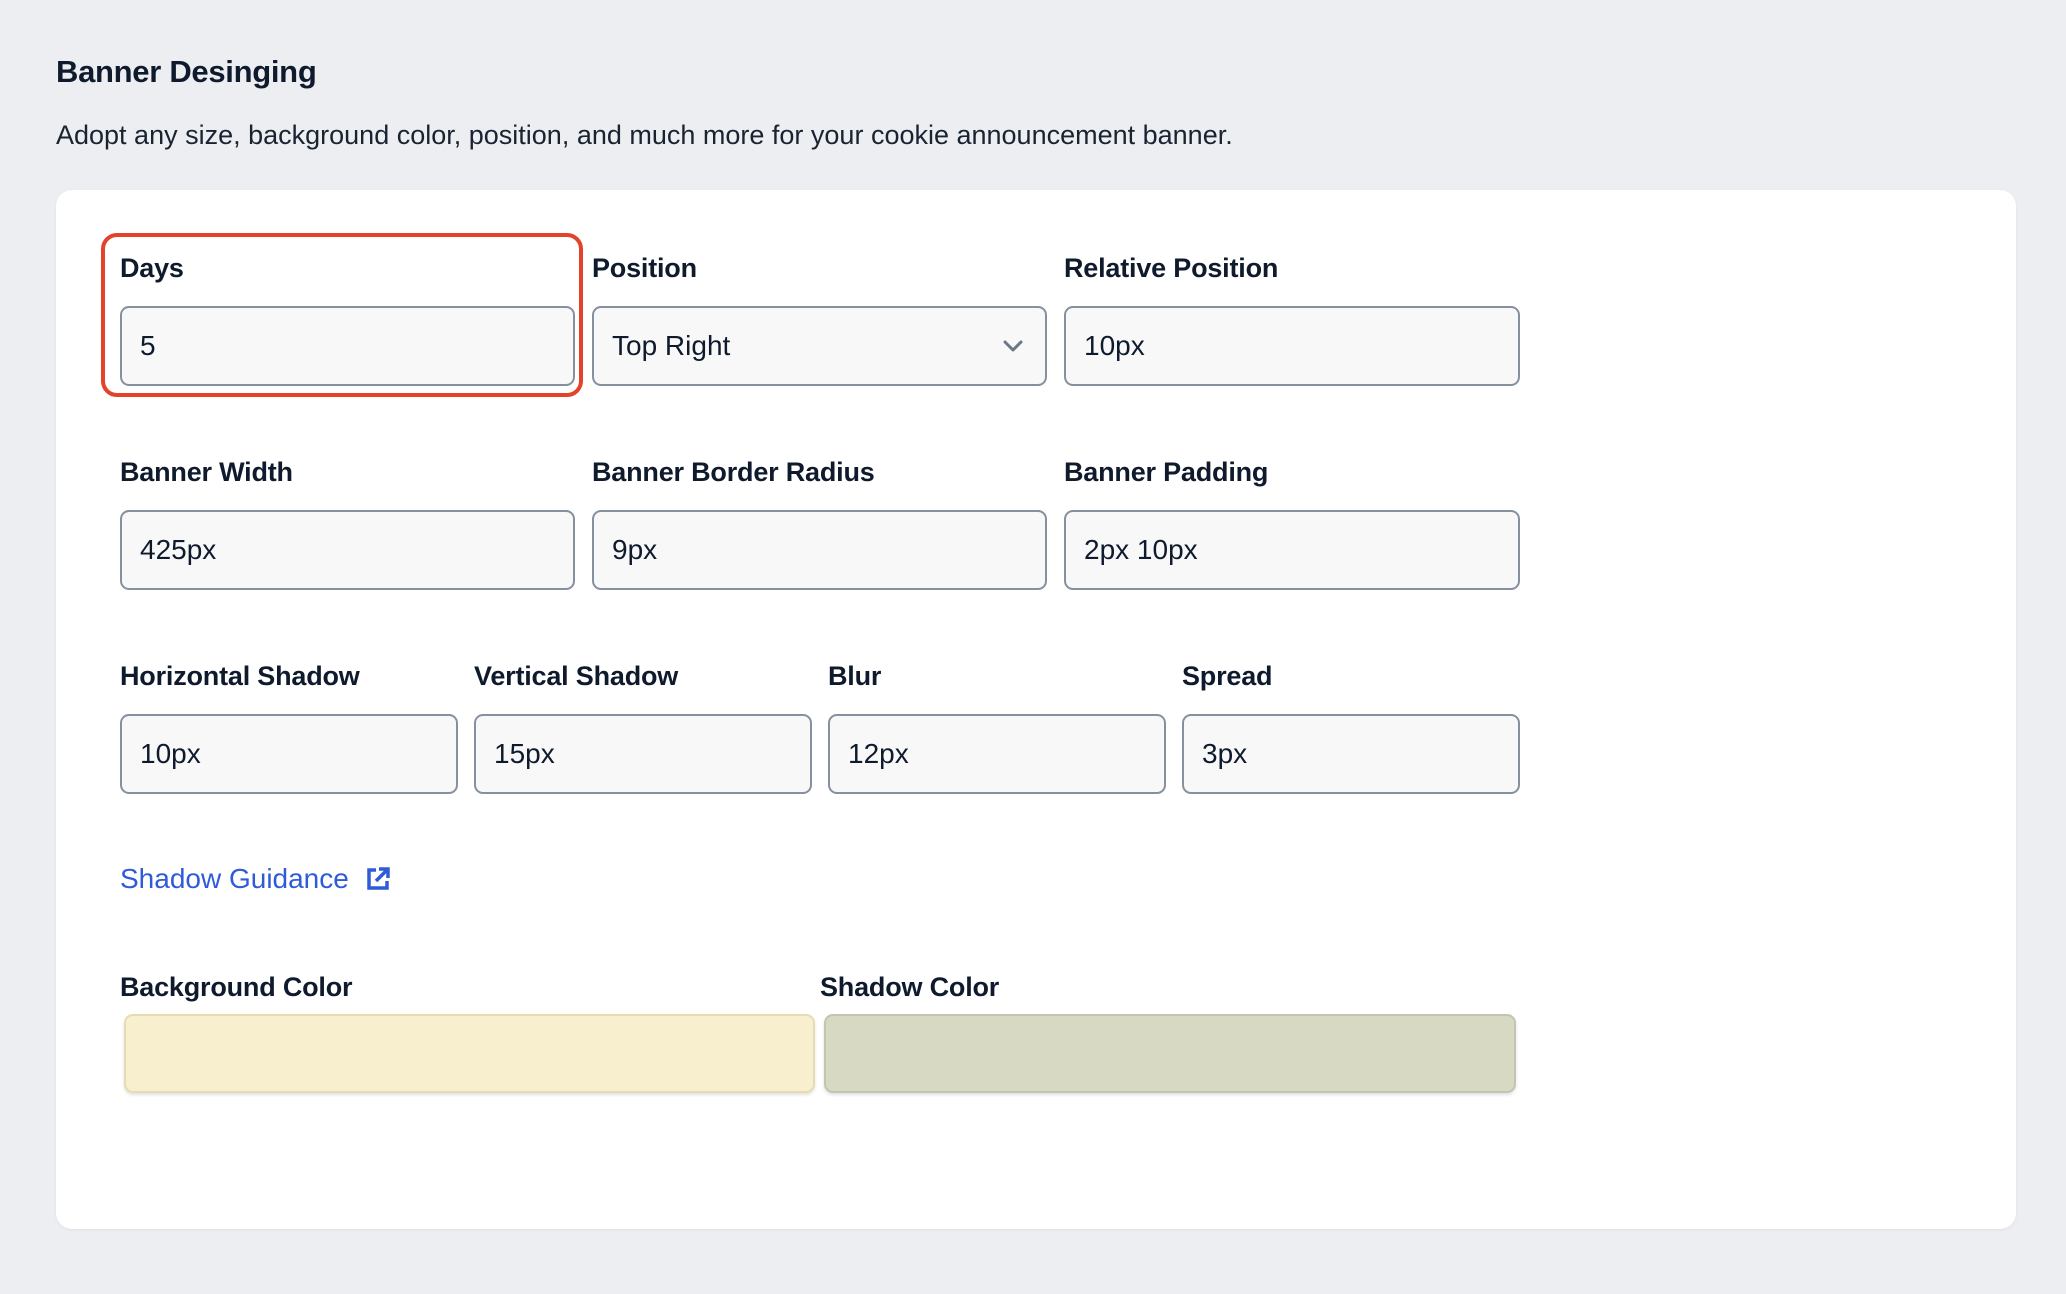 The height and width of the screenshot is (1294, 2066). Describe the element at coordinates (1351, 754) in the screenshot. I see `spread-input` at that location.